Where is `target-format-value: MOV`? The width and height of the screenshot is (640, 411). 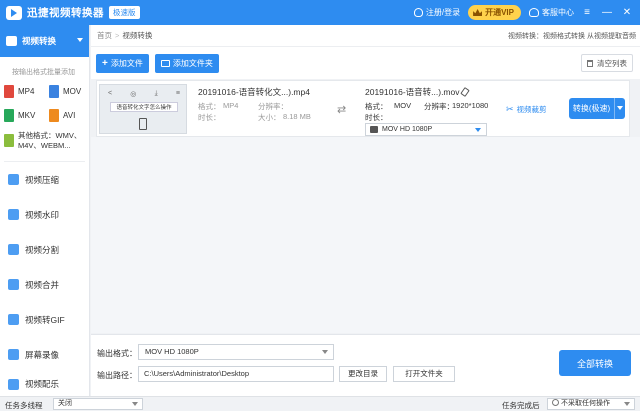
target-format-value: MOV is located at coordinates (403, 105).